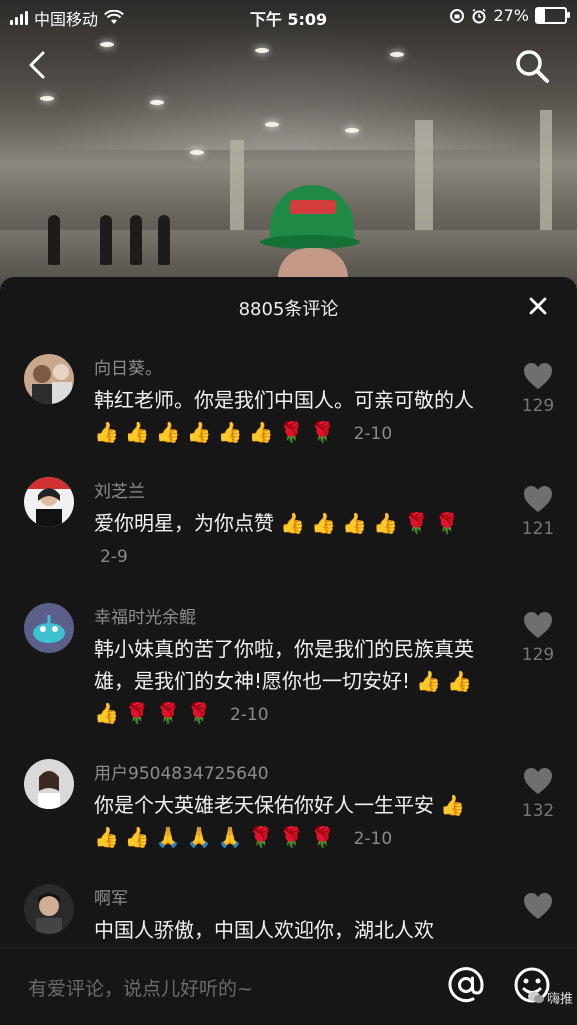  I want to click on close-icon, so click(538, 306).